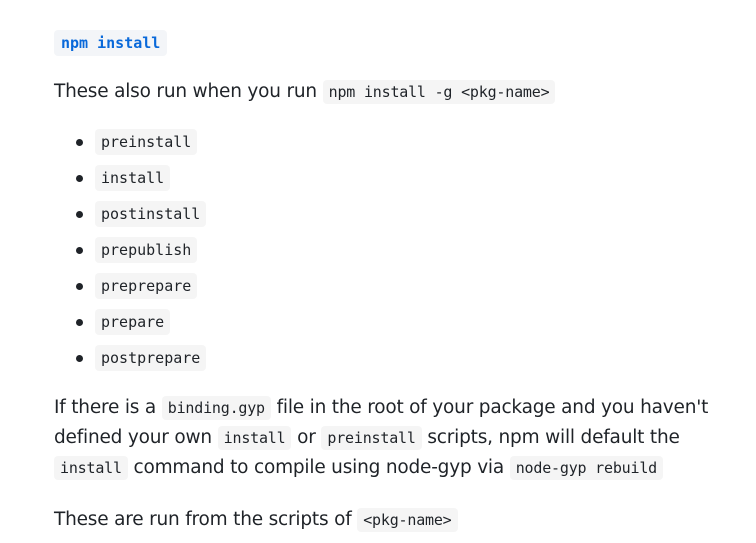 The image size is (756, 543). What do you see at coordinates (146, 250) in the screenshot?
I see `script-name-code: prepublish` at bounding box center [146, 250].